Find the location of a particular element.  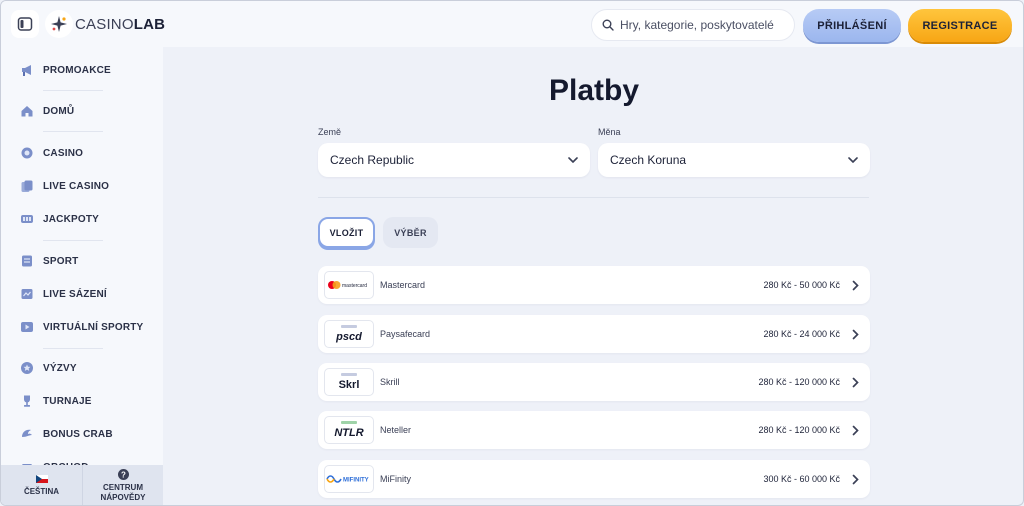

login-button: PŘIHLÁŠENÍ is located at coordinates (852, 25).